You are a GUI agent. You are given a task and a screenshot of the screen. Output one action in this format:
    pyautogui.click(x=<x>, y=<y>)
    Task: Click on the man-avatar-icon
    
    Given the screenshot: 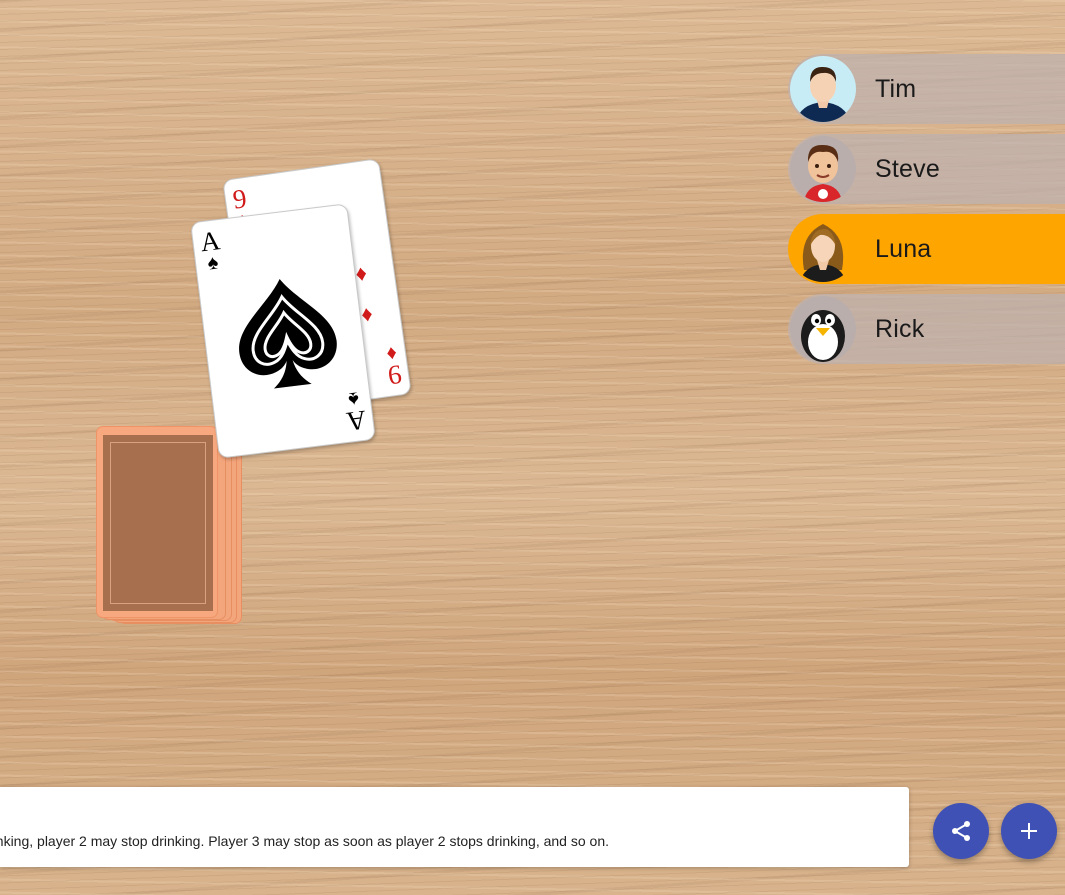 What is the action you would take?
    pyautogui.click(x=823, y=89)
    